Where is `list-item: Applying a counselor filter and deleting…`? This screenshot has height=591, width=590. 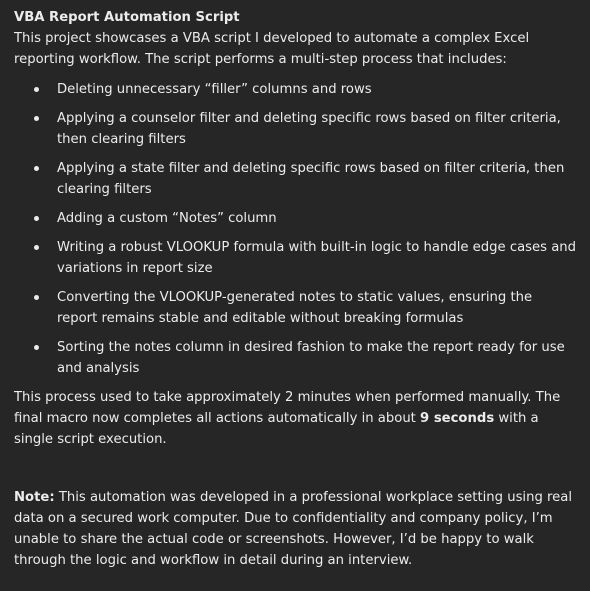 list-item: Applying a counselor filter and deleting… is located at coordinates (295, 129).